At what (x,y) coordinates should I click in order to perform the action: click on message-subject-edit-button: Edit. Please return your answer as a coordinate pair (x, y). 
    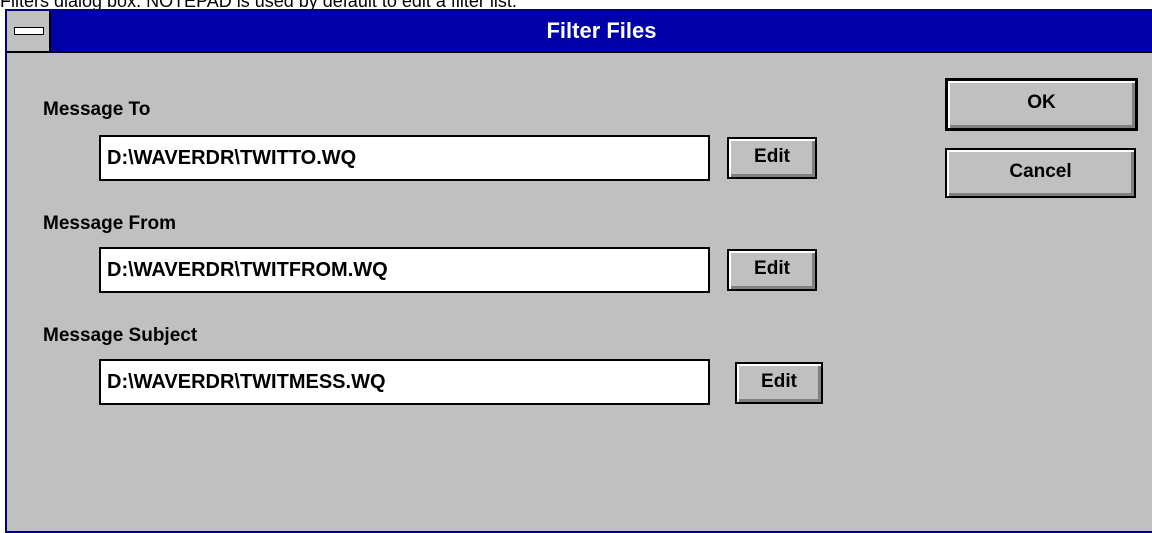
    Looking at the image, I should click on (779, 383).